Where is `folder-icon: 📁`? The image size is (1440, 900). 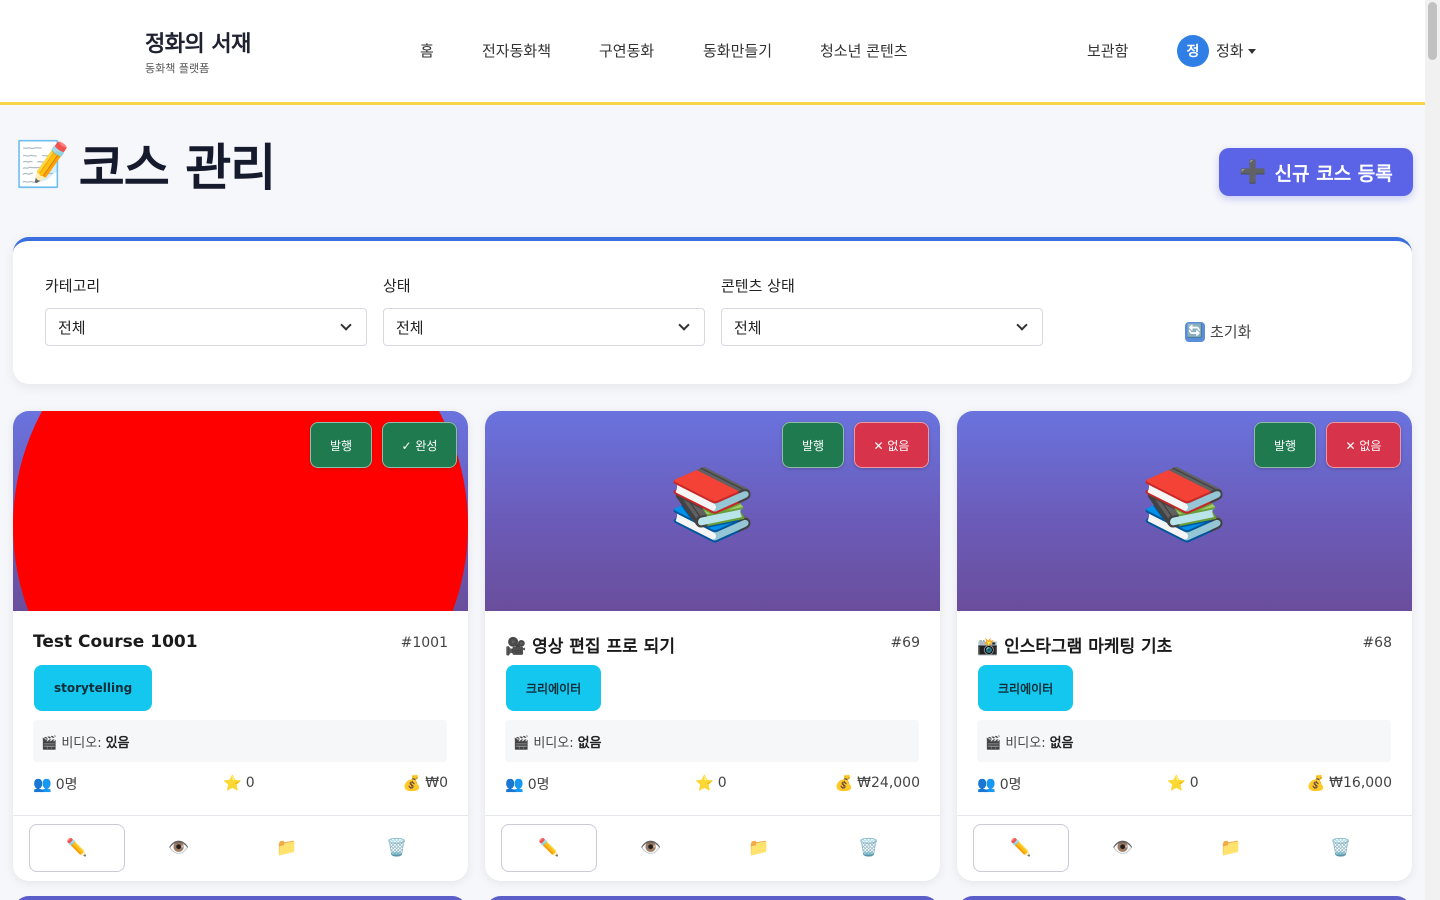 folder-icon: 📁 is located at coordinates (1231, 848).